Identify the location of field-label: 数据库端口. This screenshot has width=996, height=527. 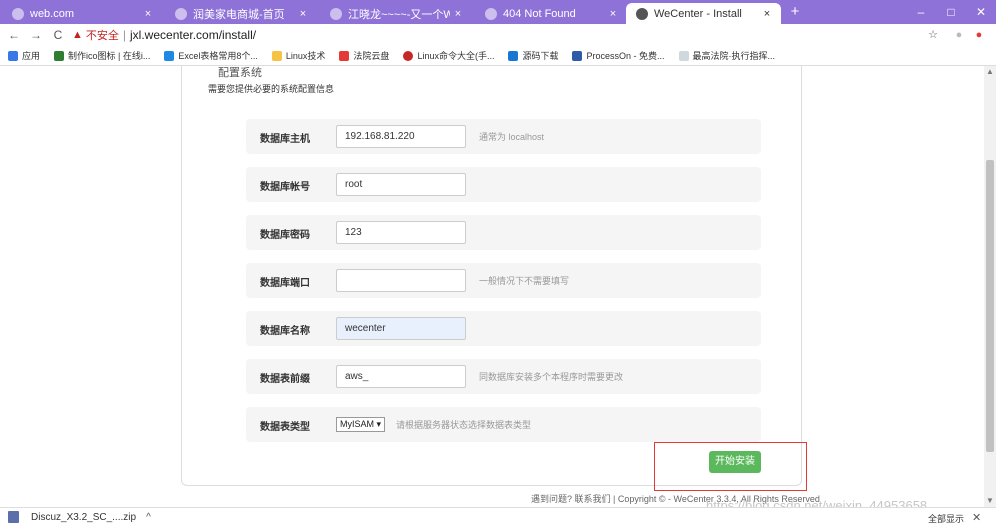
(285, 283).